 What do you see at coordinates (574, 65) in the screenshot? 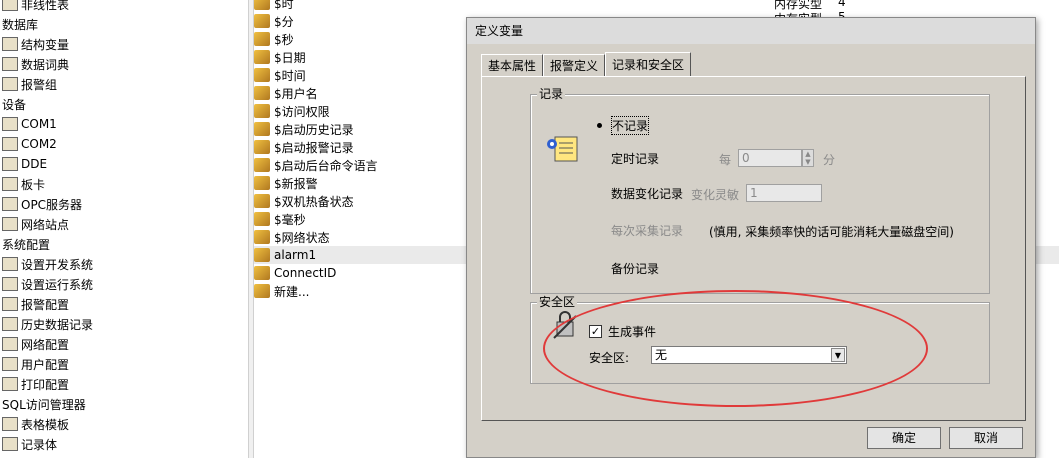
I see `tab-alarm-definition: 报警定义` at bounding box center [574, 65].